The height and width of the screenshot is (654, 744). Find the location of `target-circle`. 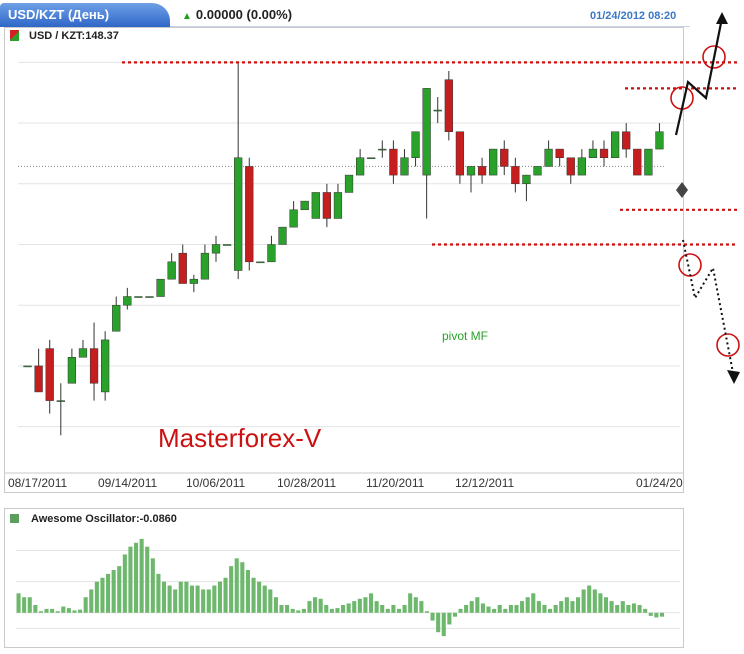

target-circle is located at coordinates (690, 265).